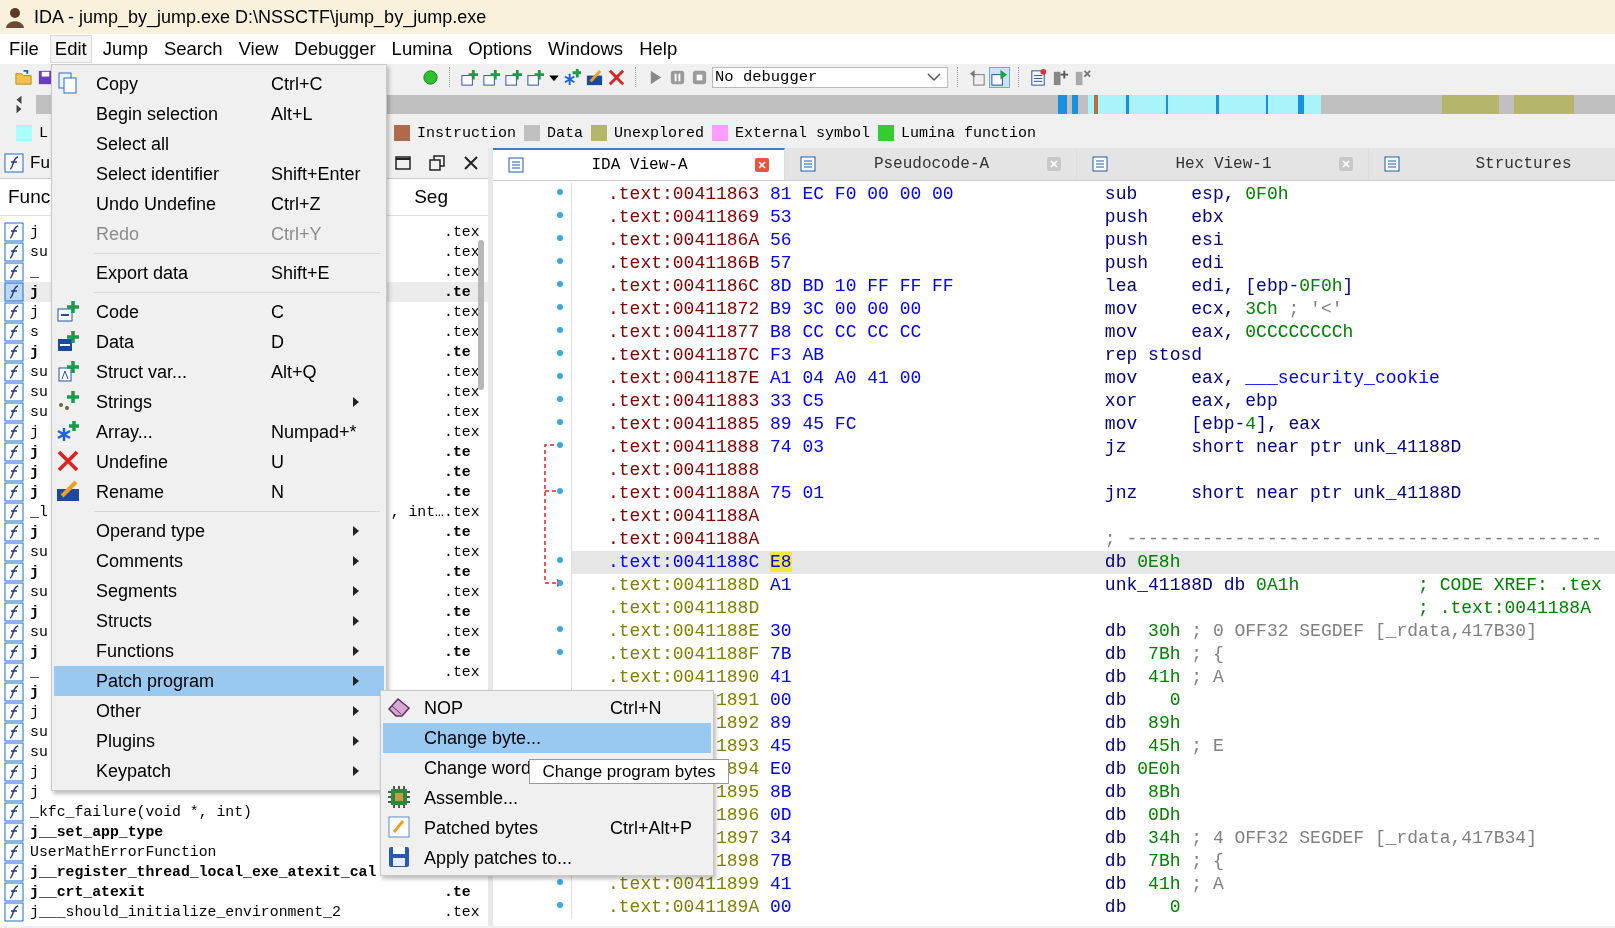  What do you see at coordinates (40, 163) in the screenshot?
I see `panel-title: Fu` at bounding box center [40, 163].